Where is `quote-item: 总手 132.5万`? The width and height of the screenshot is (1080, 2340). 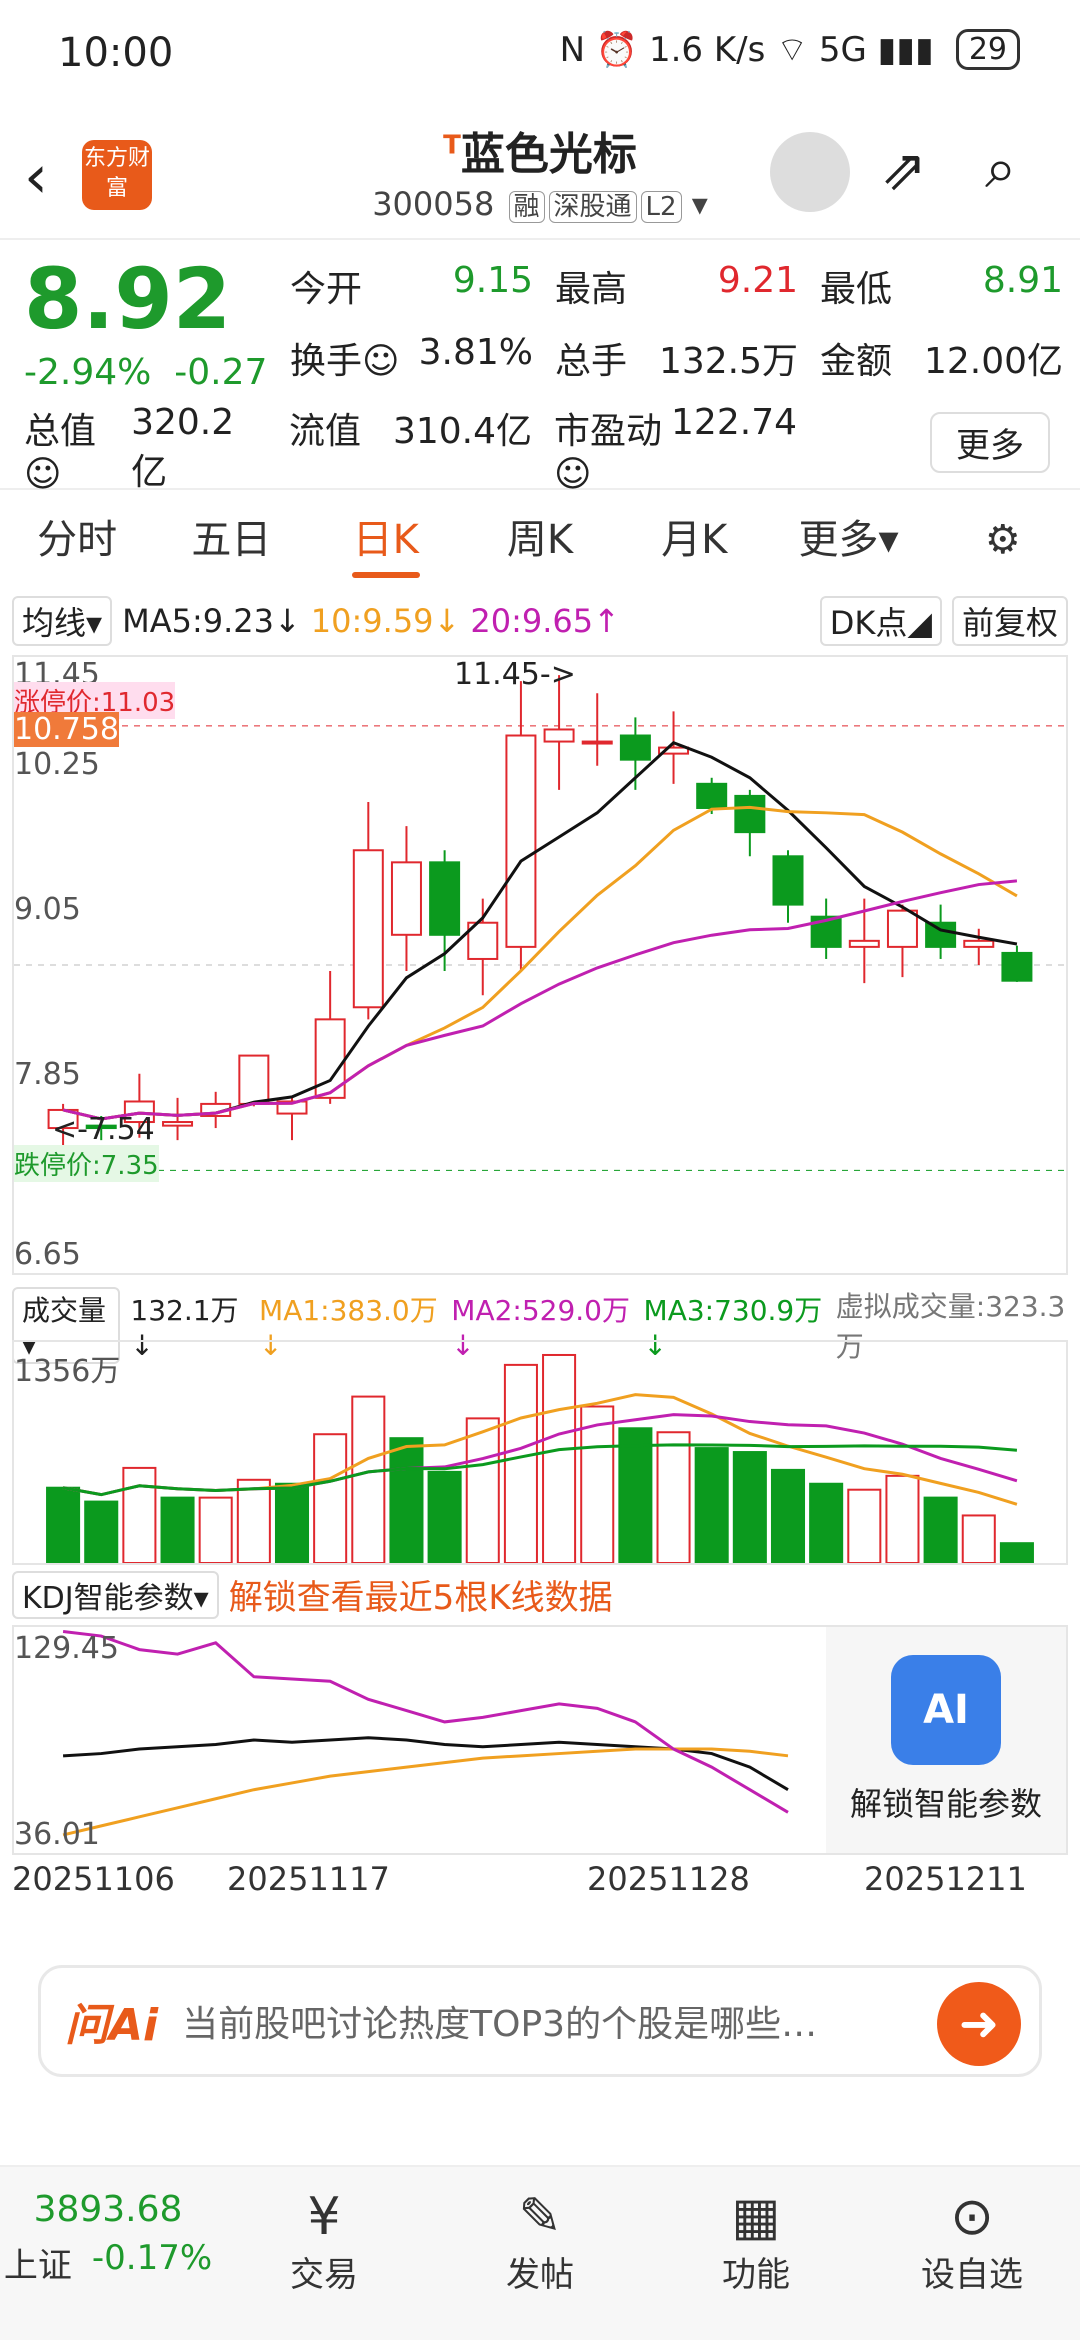 quote-item: 总手 132.5万 is located at coordinates (687, 358).